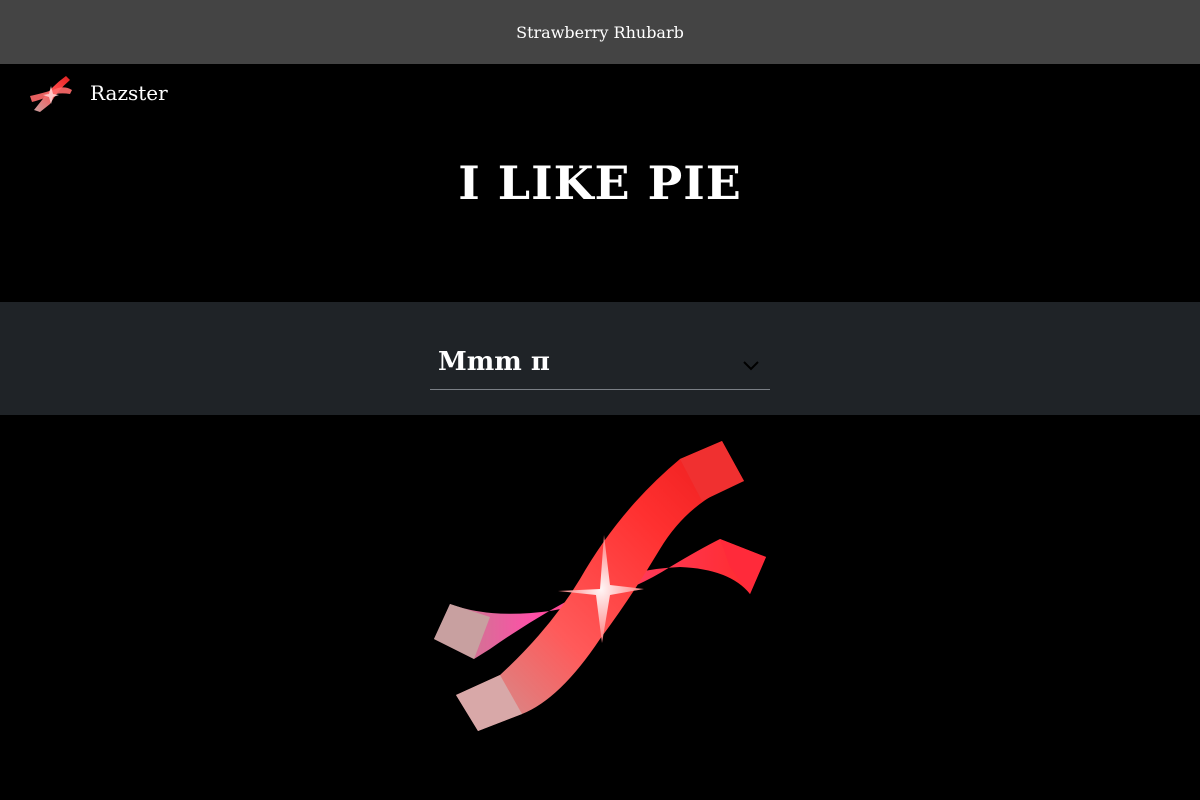 The image size is (1200, 800). I want to click on brand-link: Razster, so click(98, 93).